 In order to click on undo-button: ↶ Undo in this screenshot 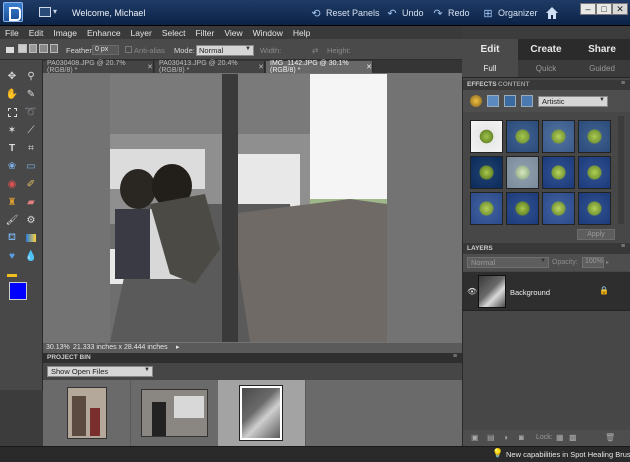, I will do `click(404, 13)`.